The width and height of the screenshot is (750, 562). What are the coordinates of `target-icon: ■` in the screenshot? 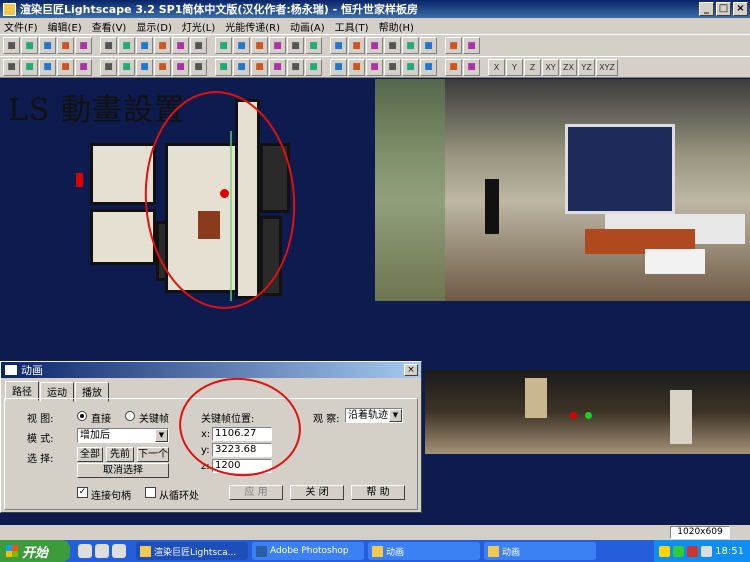 It's located at (374, 45).